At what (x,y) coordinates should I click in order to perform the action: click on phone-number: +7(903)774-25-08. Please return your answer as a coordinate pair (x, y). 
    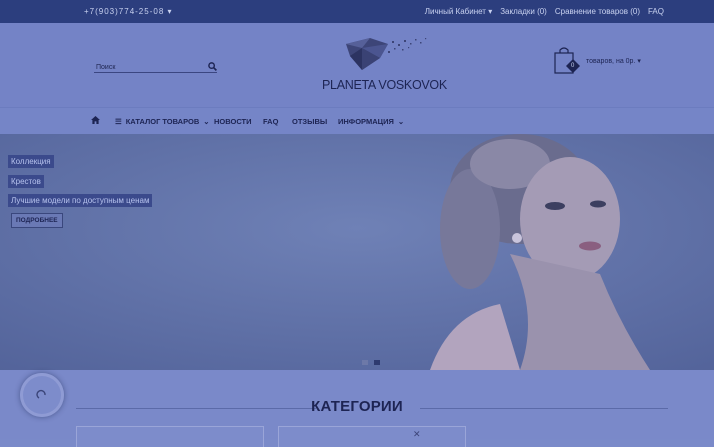
    Looking at the image, I should click on (124, 11).